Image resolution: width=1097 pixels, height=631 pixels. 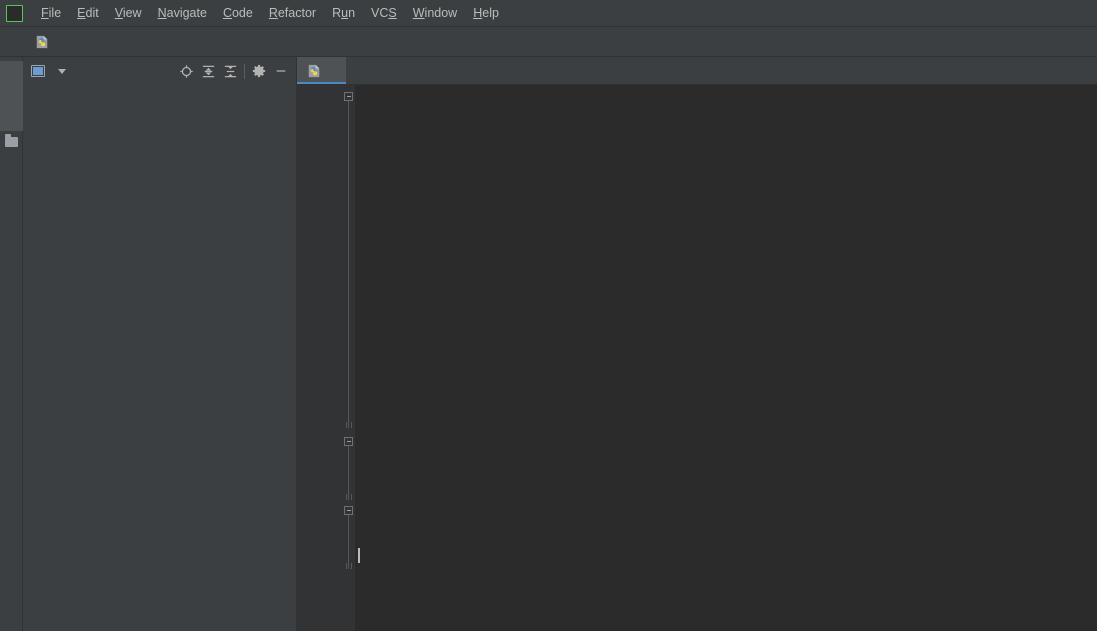 I want to click on tab-urls-py, so click(x=321, y=70).